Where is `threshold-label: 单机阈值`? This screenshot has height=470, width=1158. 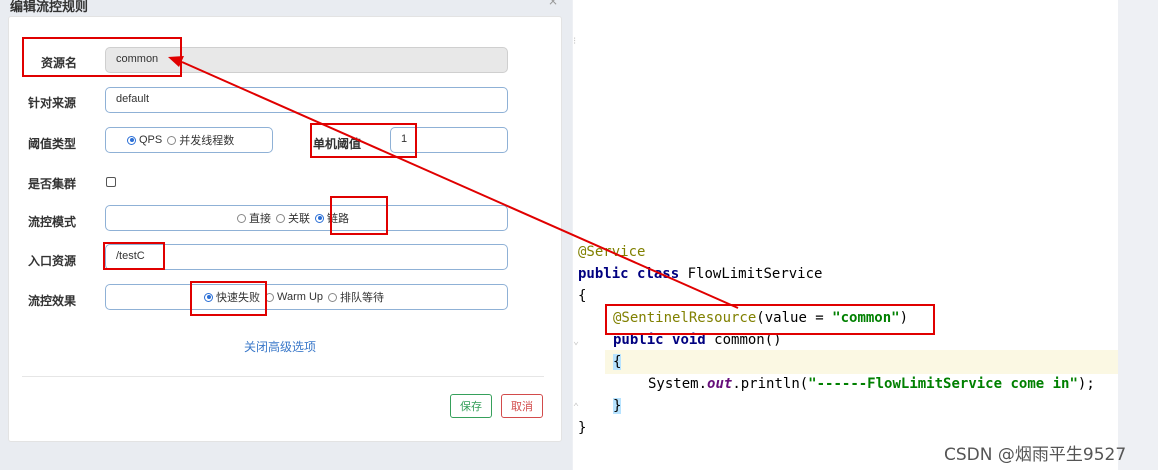
threshold-label: 单机阈值 is located at coordinates (337, 144).